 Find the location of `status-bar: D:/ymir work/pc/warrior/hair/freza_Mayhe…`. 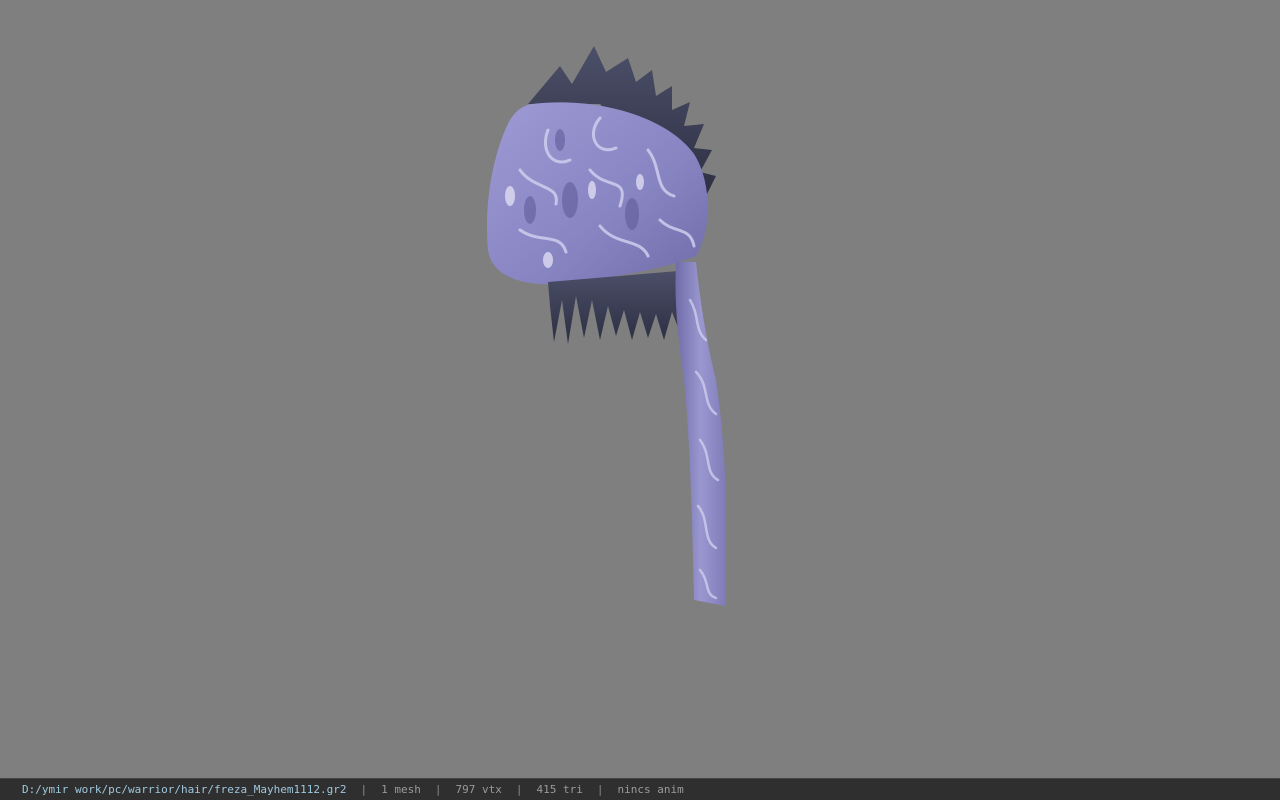

status-bar: D:/ymir work/pc/warrior/hair/freza_Mayhe… is located at coordinates (640, 789).